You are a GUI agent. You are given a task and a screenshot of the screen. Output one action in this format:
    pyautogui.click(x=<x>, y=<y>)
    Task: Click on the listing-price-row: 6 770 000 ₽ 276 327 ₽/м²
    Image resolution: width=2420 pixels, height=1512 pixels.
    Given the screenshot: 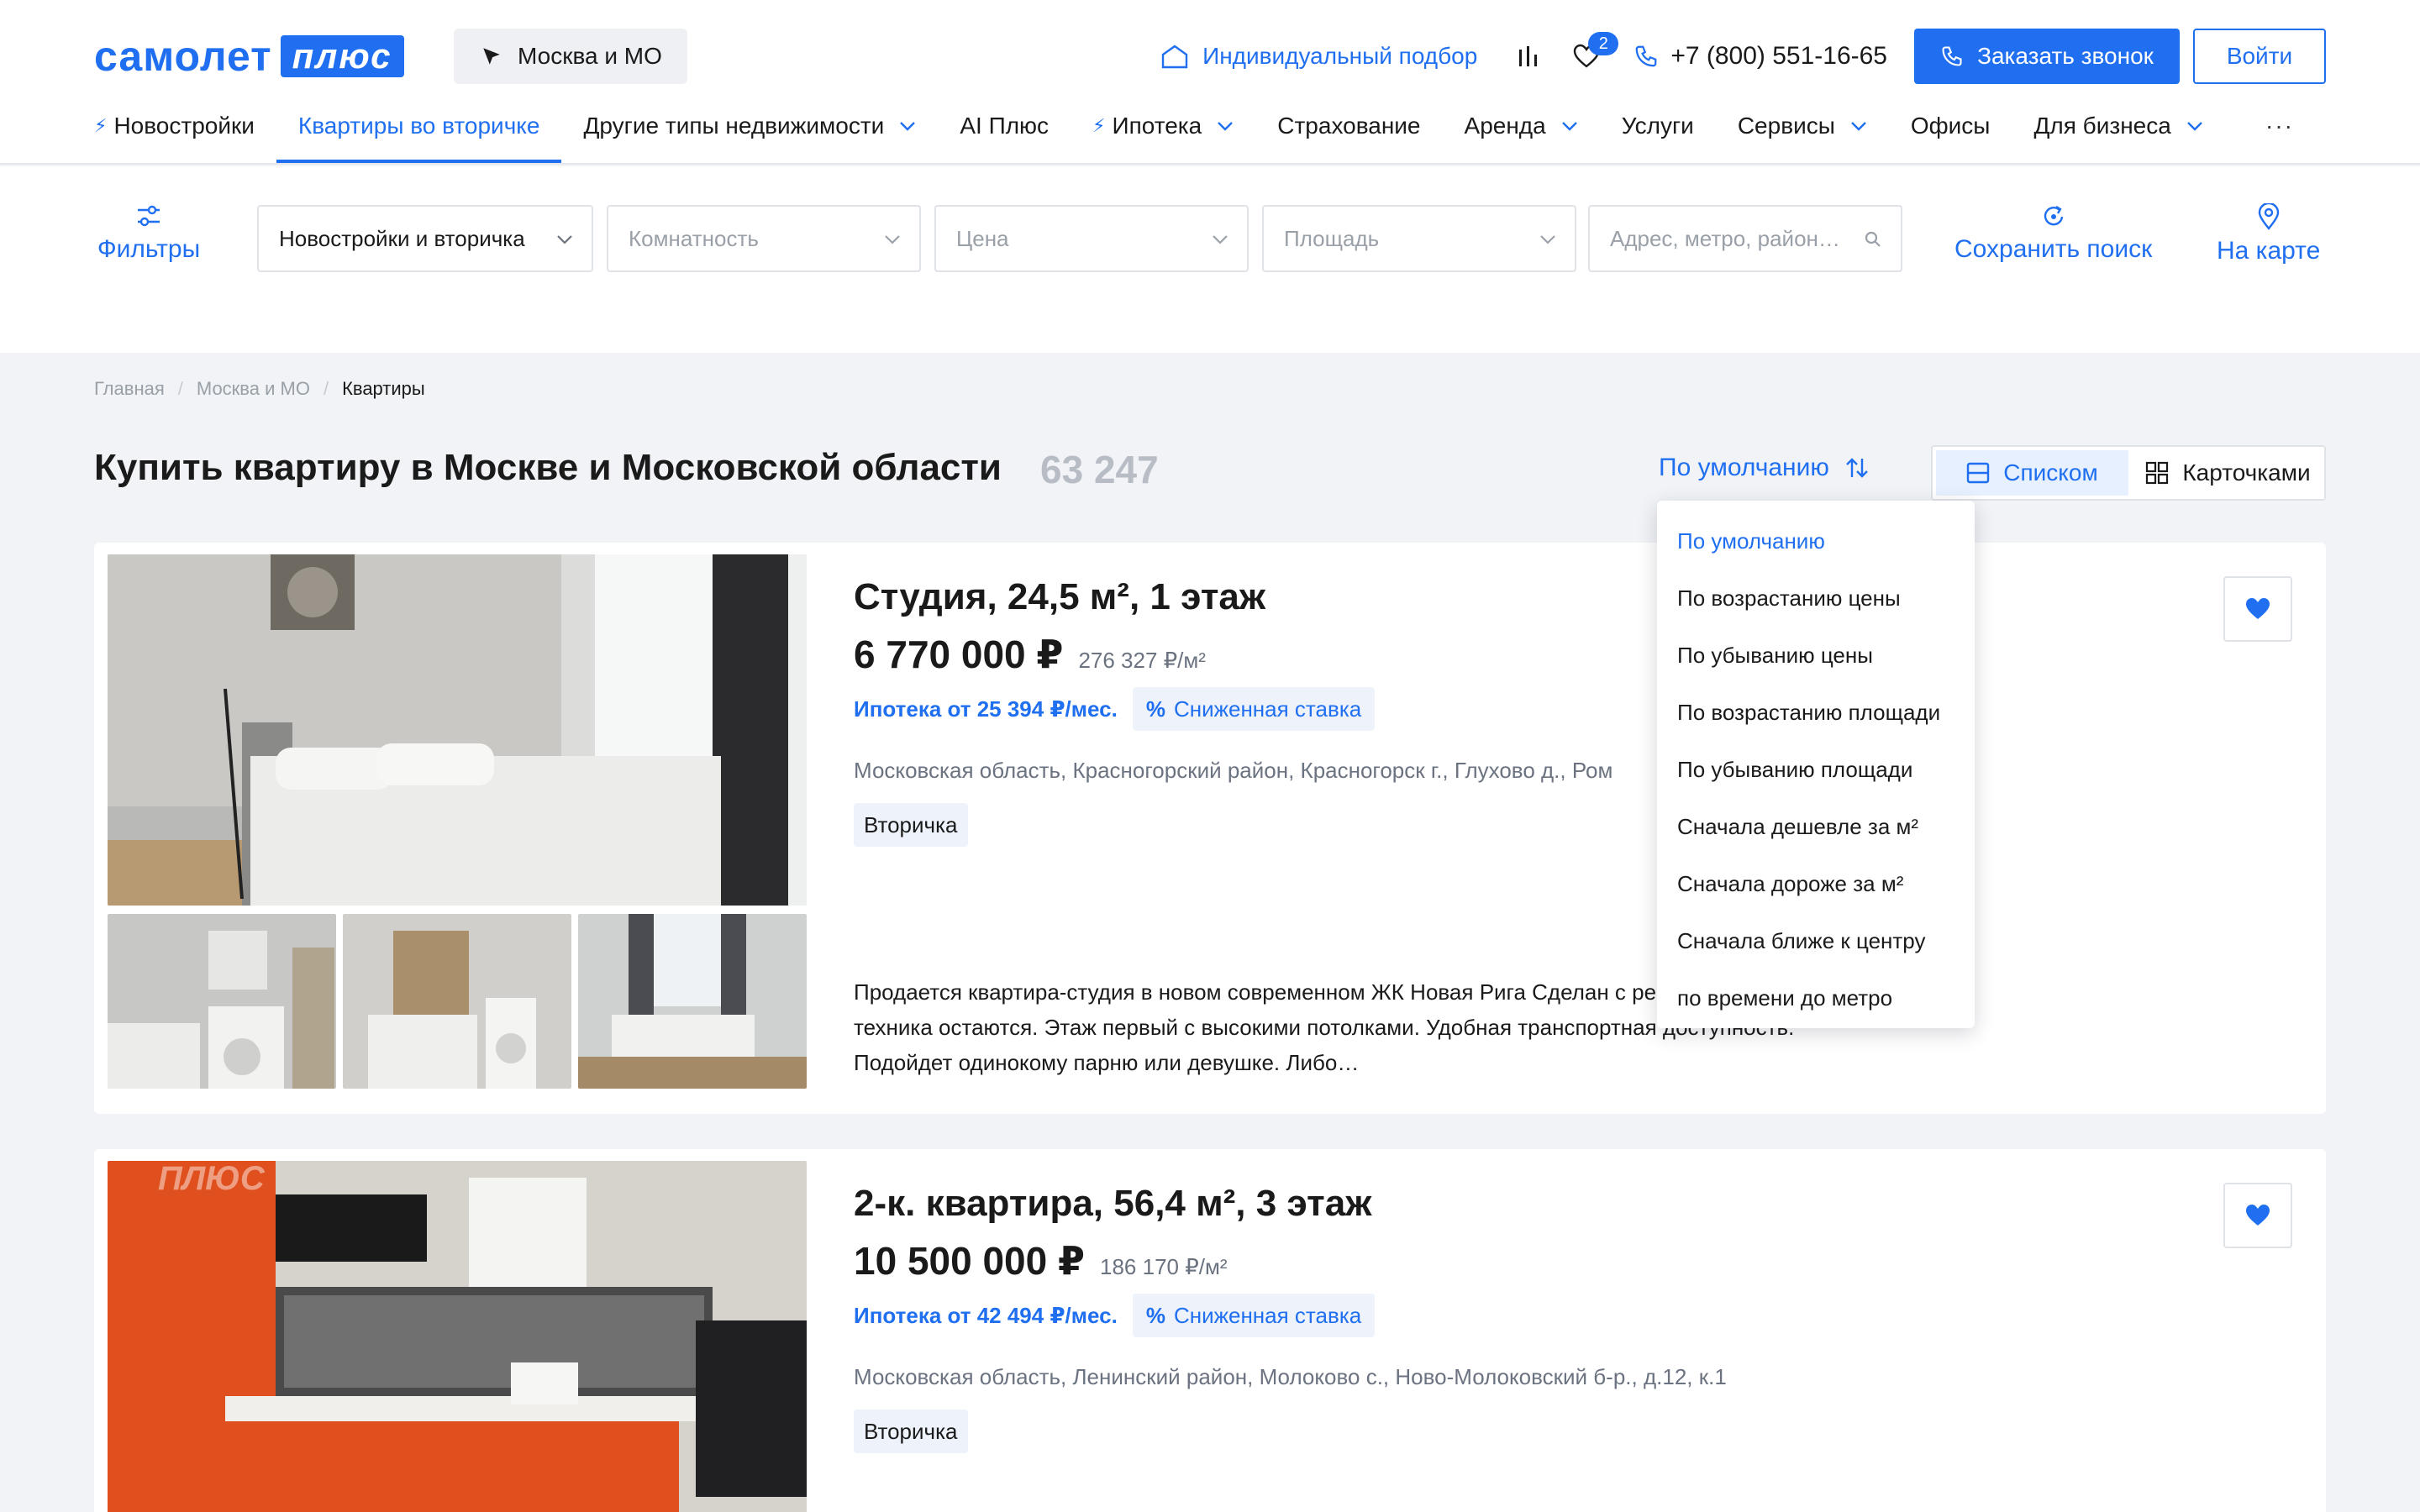 What is the action you would take?
    pyautogui.click(x=1030, y=654)
    